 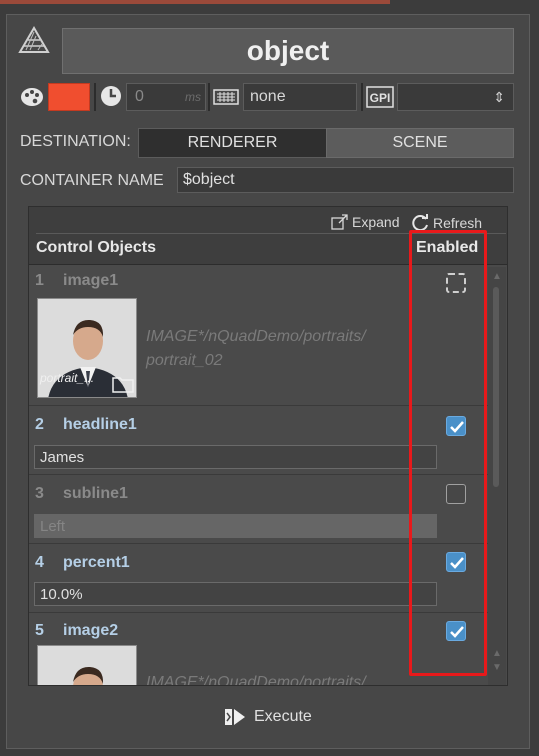 What do you see at coordinates (39, 562) in the screenshot?
I see `item-number: 4` at bounding box center [39, 562].